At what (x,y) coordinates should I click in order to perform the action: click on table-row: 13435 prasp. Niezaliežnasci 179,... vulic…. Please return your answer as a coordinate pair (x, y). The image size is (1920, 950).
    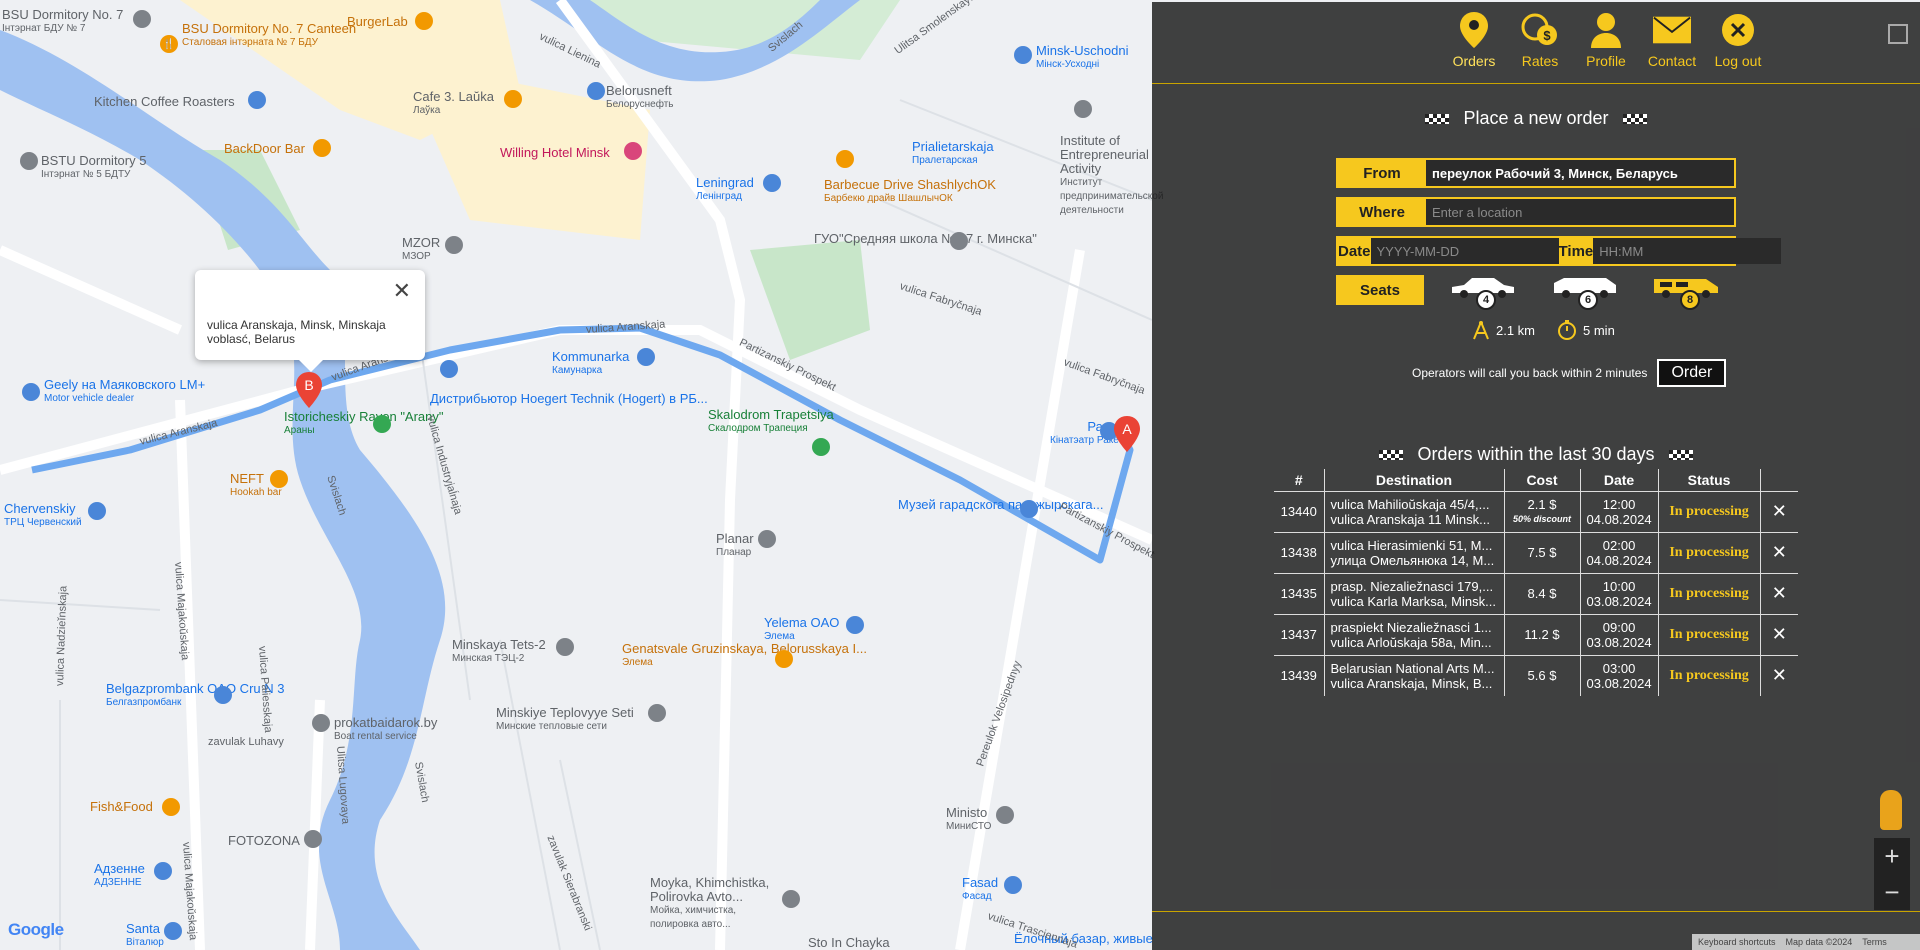
    Looking at the image, I should click on (1536, 593).